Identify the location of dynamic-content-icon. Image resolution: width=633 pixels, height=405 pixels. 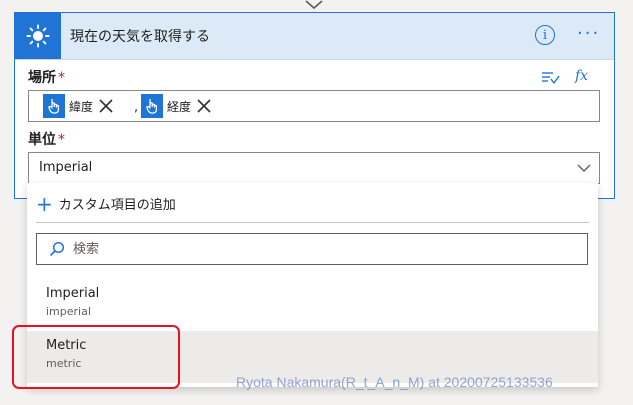
(550, 78).